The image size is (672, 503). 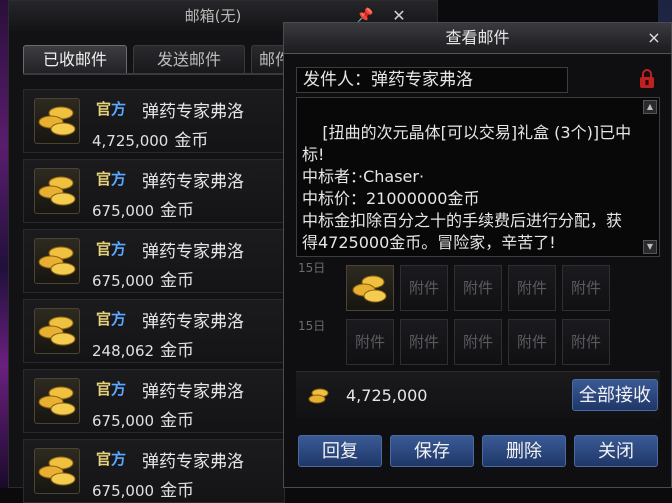 I want to click on mail-gold: 248,062 金币, so click(x=143, y=348).